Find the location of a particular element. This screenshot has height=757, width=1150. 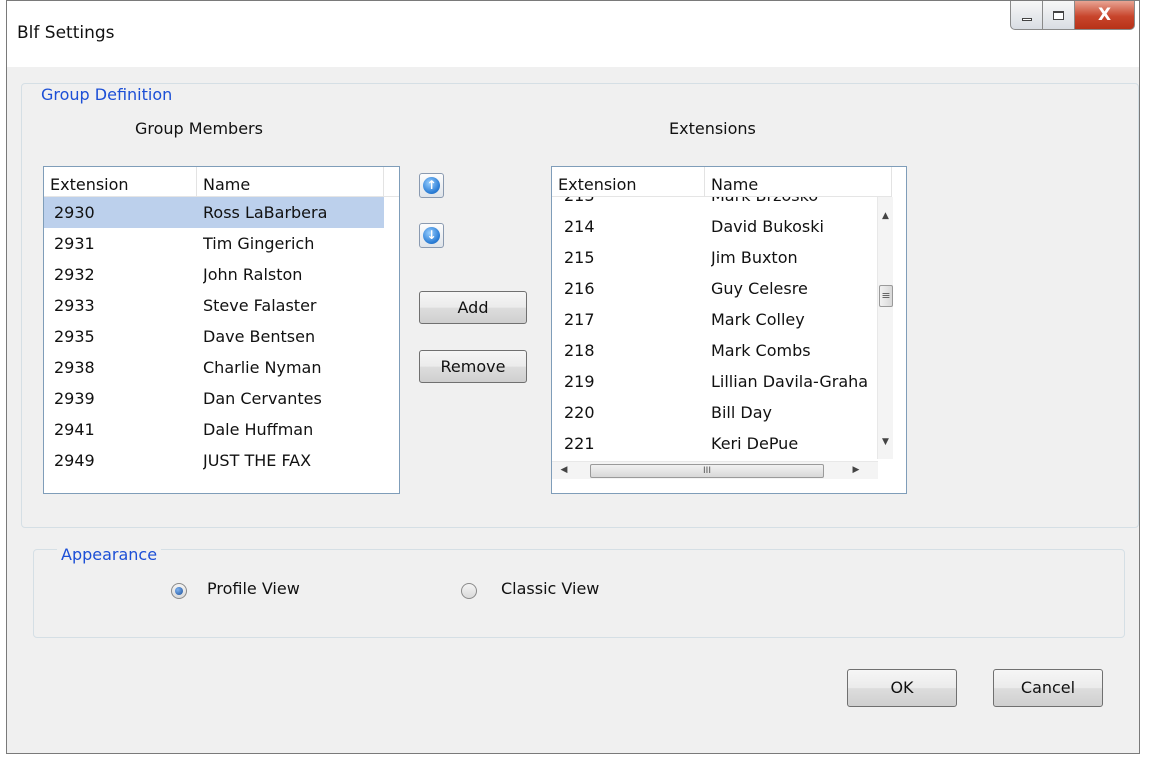

close-button: X is located at coordinates (1105, 15).